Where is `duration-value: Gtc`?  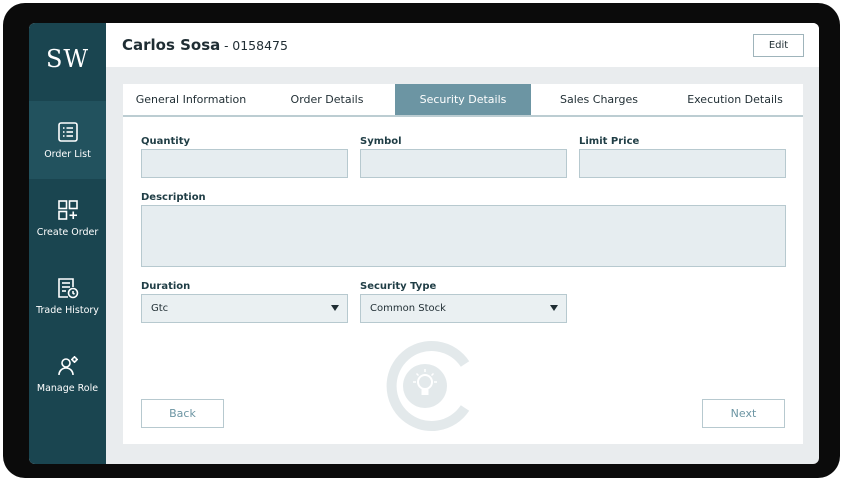
duration-value: Gtc is located at coordinates (160, 308).